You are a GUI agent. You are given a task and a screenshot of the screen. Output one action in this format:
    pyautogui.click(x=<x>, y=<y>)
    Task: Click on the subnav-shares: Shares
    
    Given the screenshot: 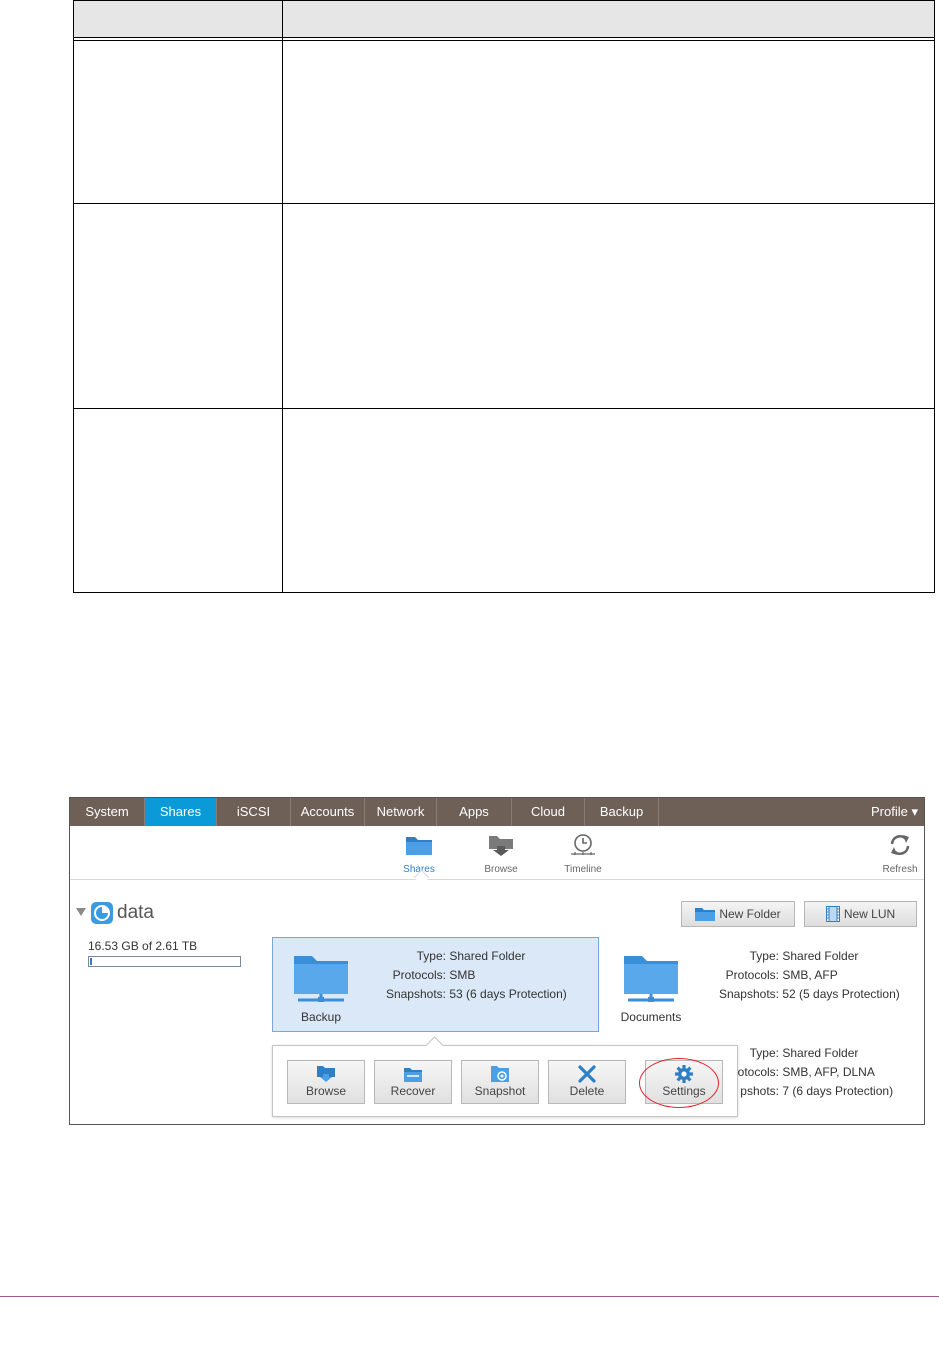 What is the action you would take?
    pyautogui.click(x=419, y=854)
    